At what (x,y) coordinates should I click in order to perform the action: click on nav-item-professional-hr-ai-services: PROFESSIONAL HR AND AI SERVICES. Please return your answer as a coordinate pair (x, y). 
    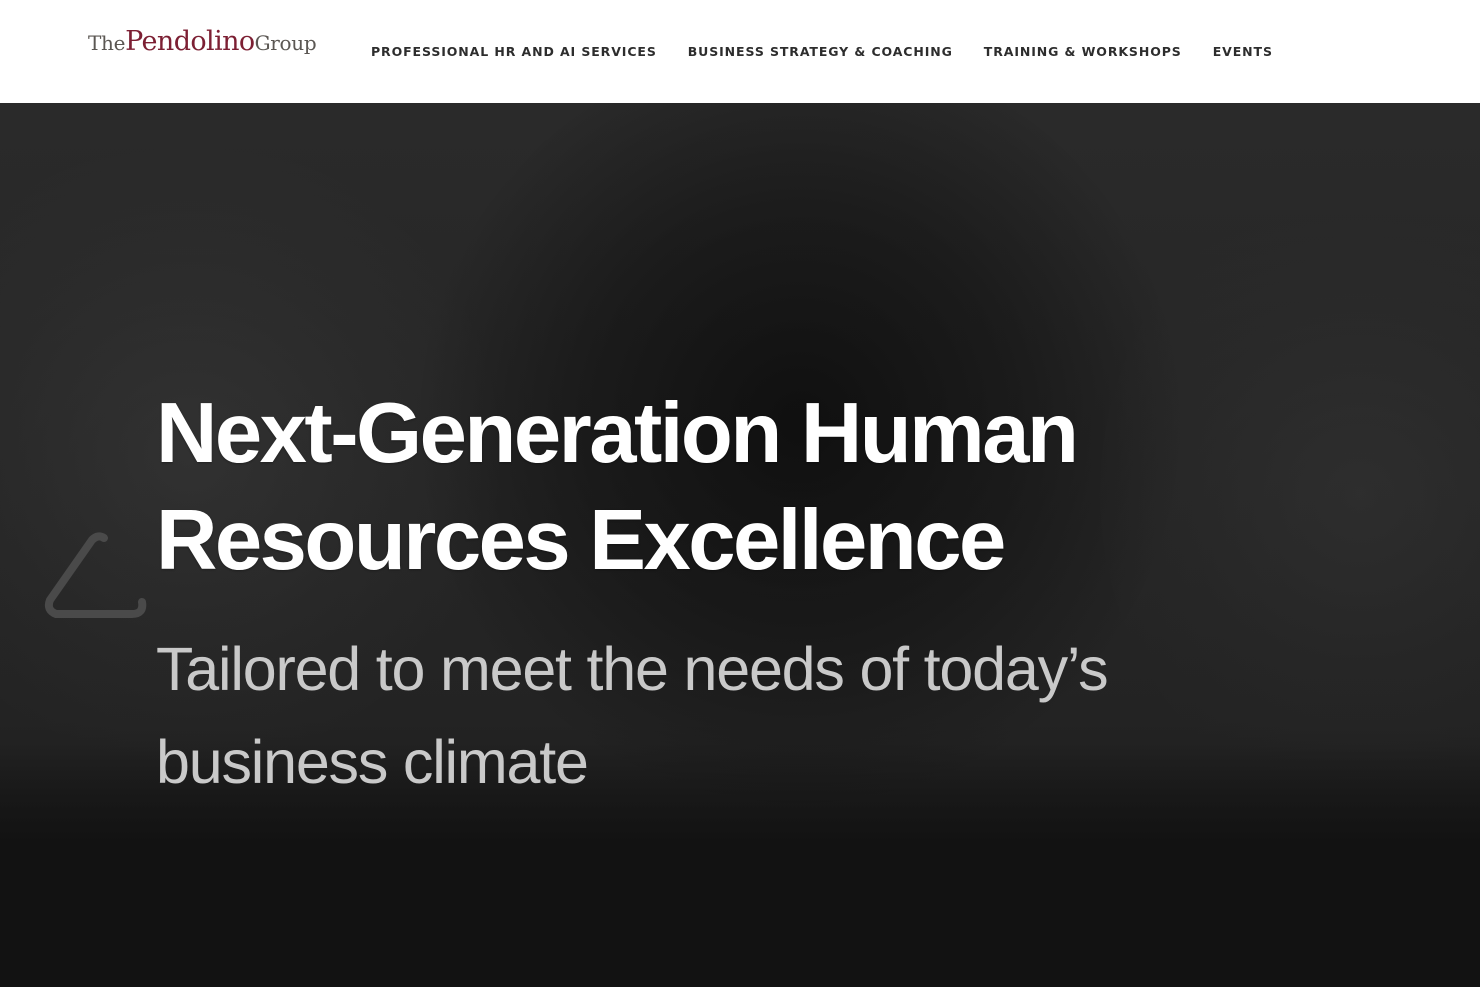
    Looking at the image, I should click on (514, 52).